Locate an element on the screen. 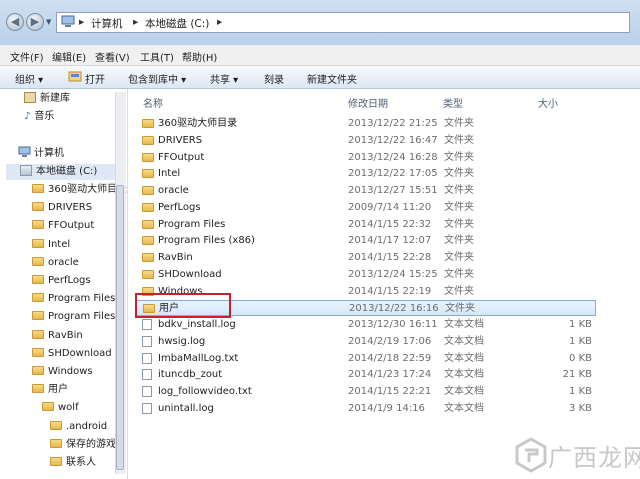  burn-button: 刻录 is located at coordinates (274, 78).